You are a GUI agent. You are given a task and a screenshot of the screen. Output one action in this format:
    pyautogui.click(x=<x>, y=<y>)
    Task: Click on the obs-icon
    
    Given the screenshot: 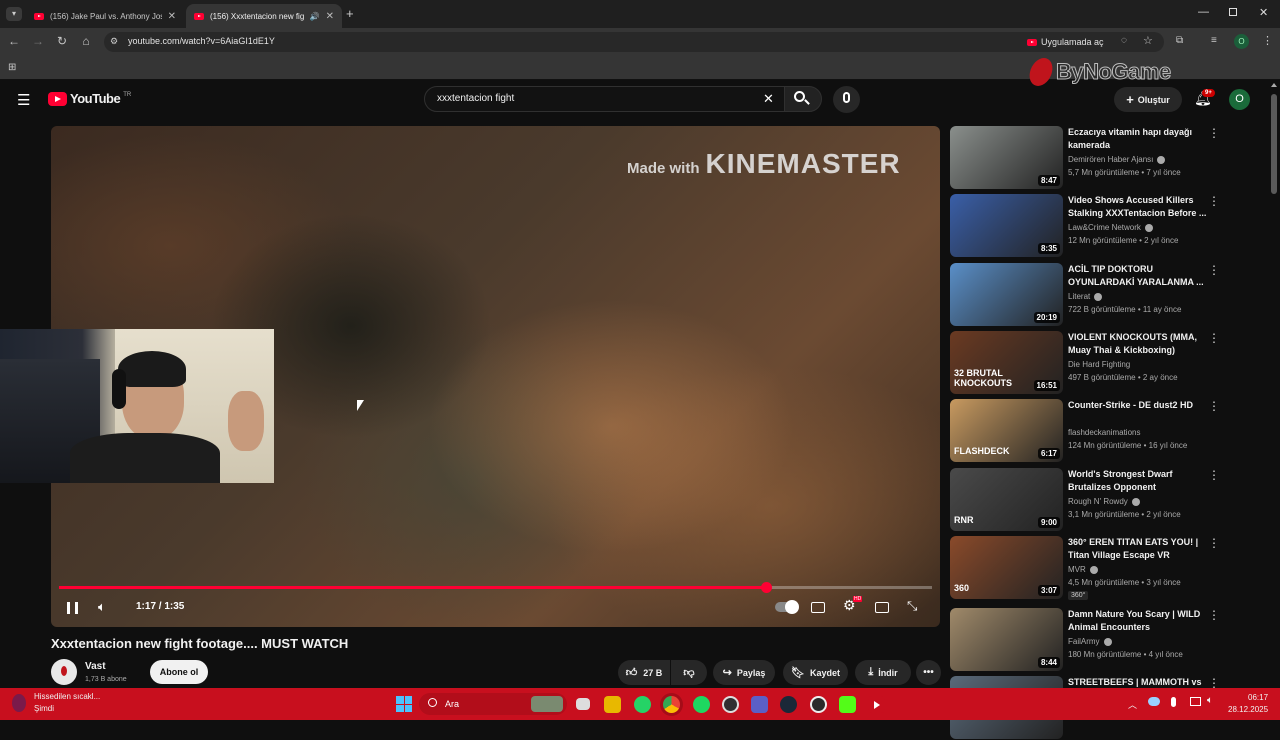 What is the action you would take?
    pyautogui.click(x=730, y=704)
    